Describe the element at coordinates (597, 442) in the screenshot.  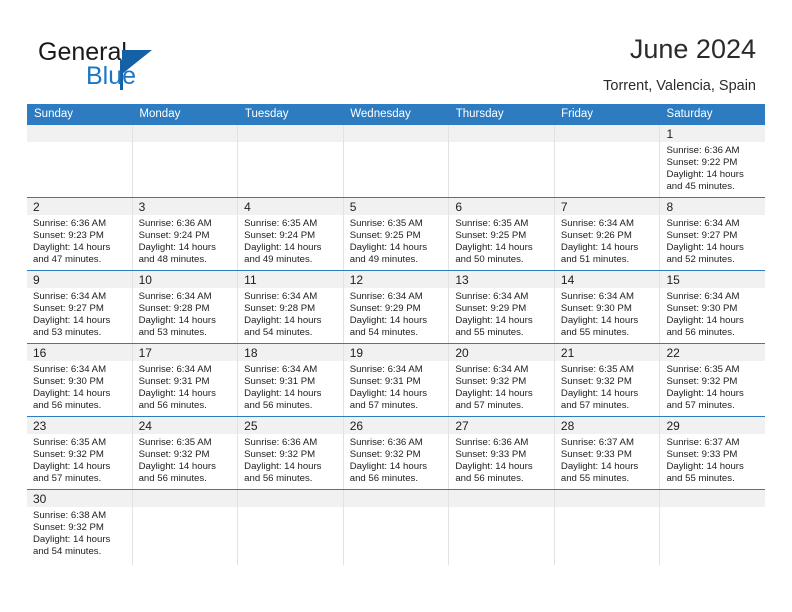
I see `sunrise-text: Sunrise: 6:37 AM` at that location.